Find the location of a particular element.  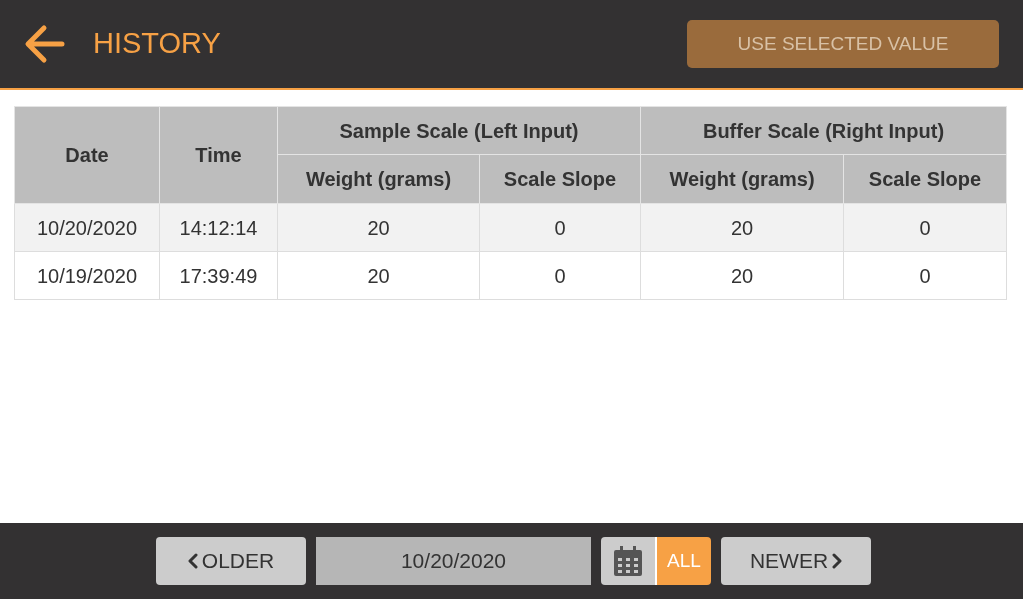

back-arrow-icon is located at coordinates (45, 44).